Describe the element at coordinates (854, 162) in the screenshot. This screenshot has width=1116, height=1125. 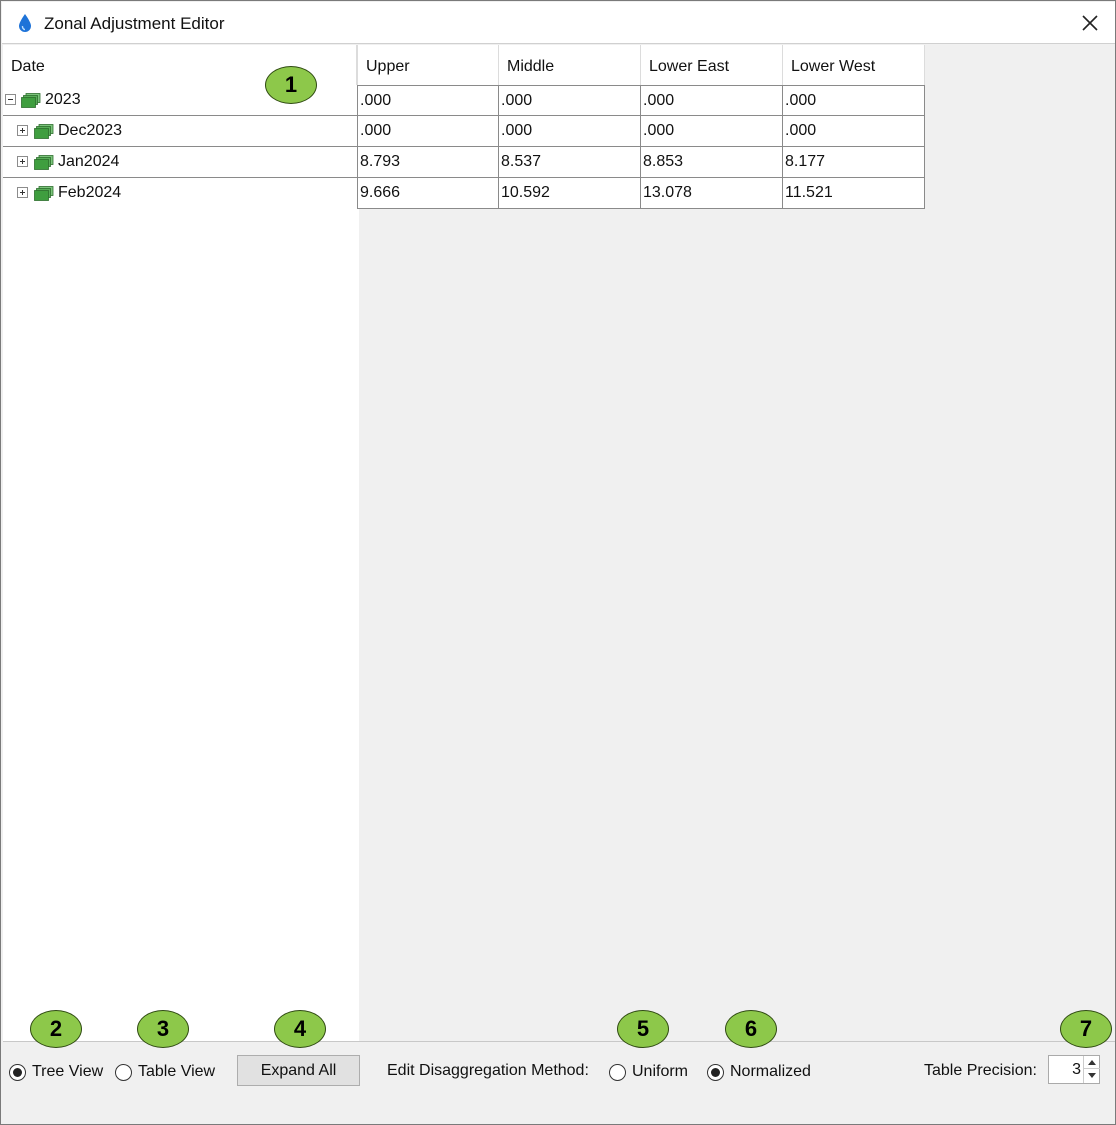
I see `cell-lower-west: 8.177` at that location.